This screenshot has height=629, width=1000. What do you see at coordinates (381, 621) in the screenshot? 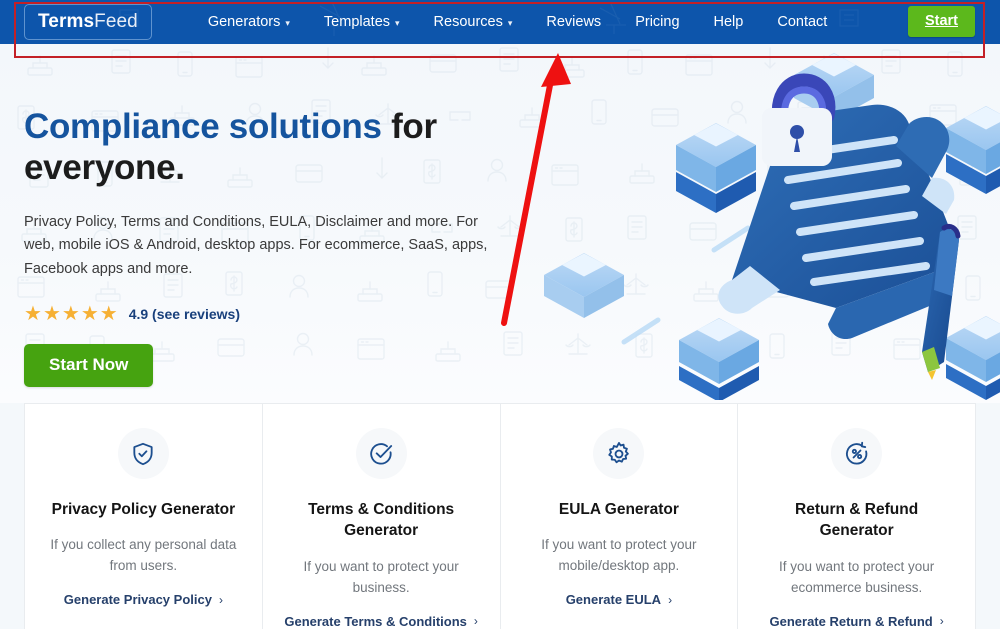
I see `generate-terms-conditions-link: Generate Terms & Conditions ›` at bounding box center [381, 621].